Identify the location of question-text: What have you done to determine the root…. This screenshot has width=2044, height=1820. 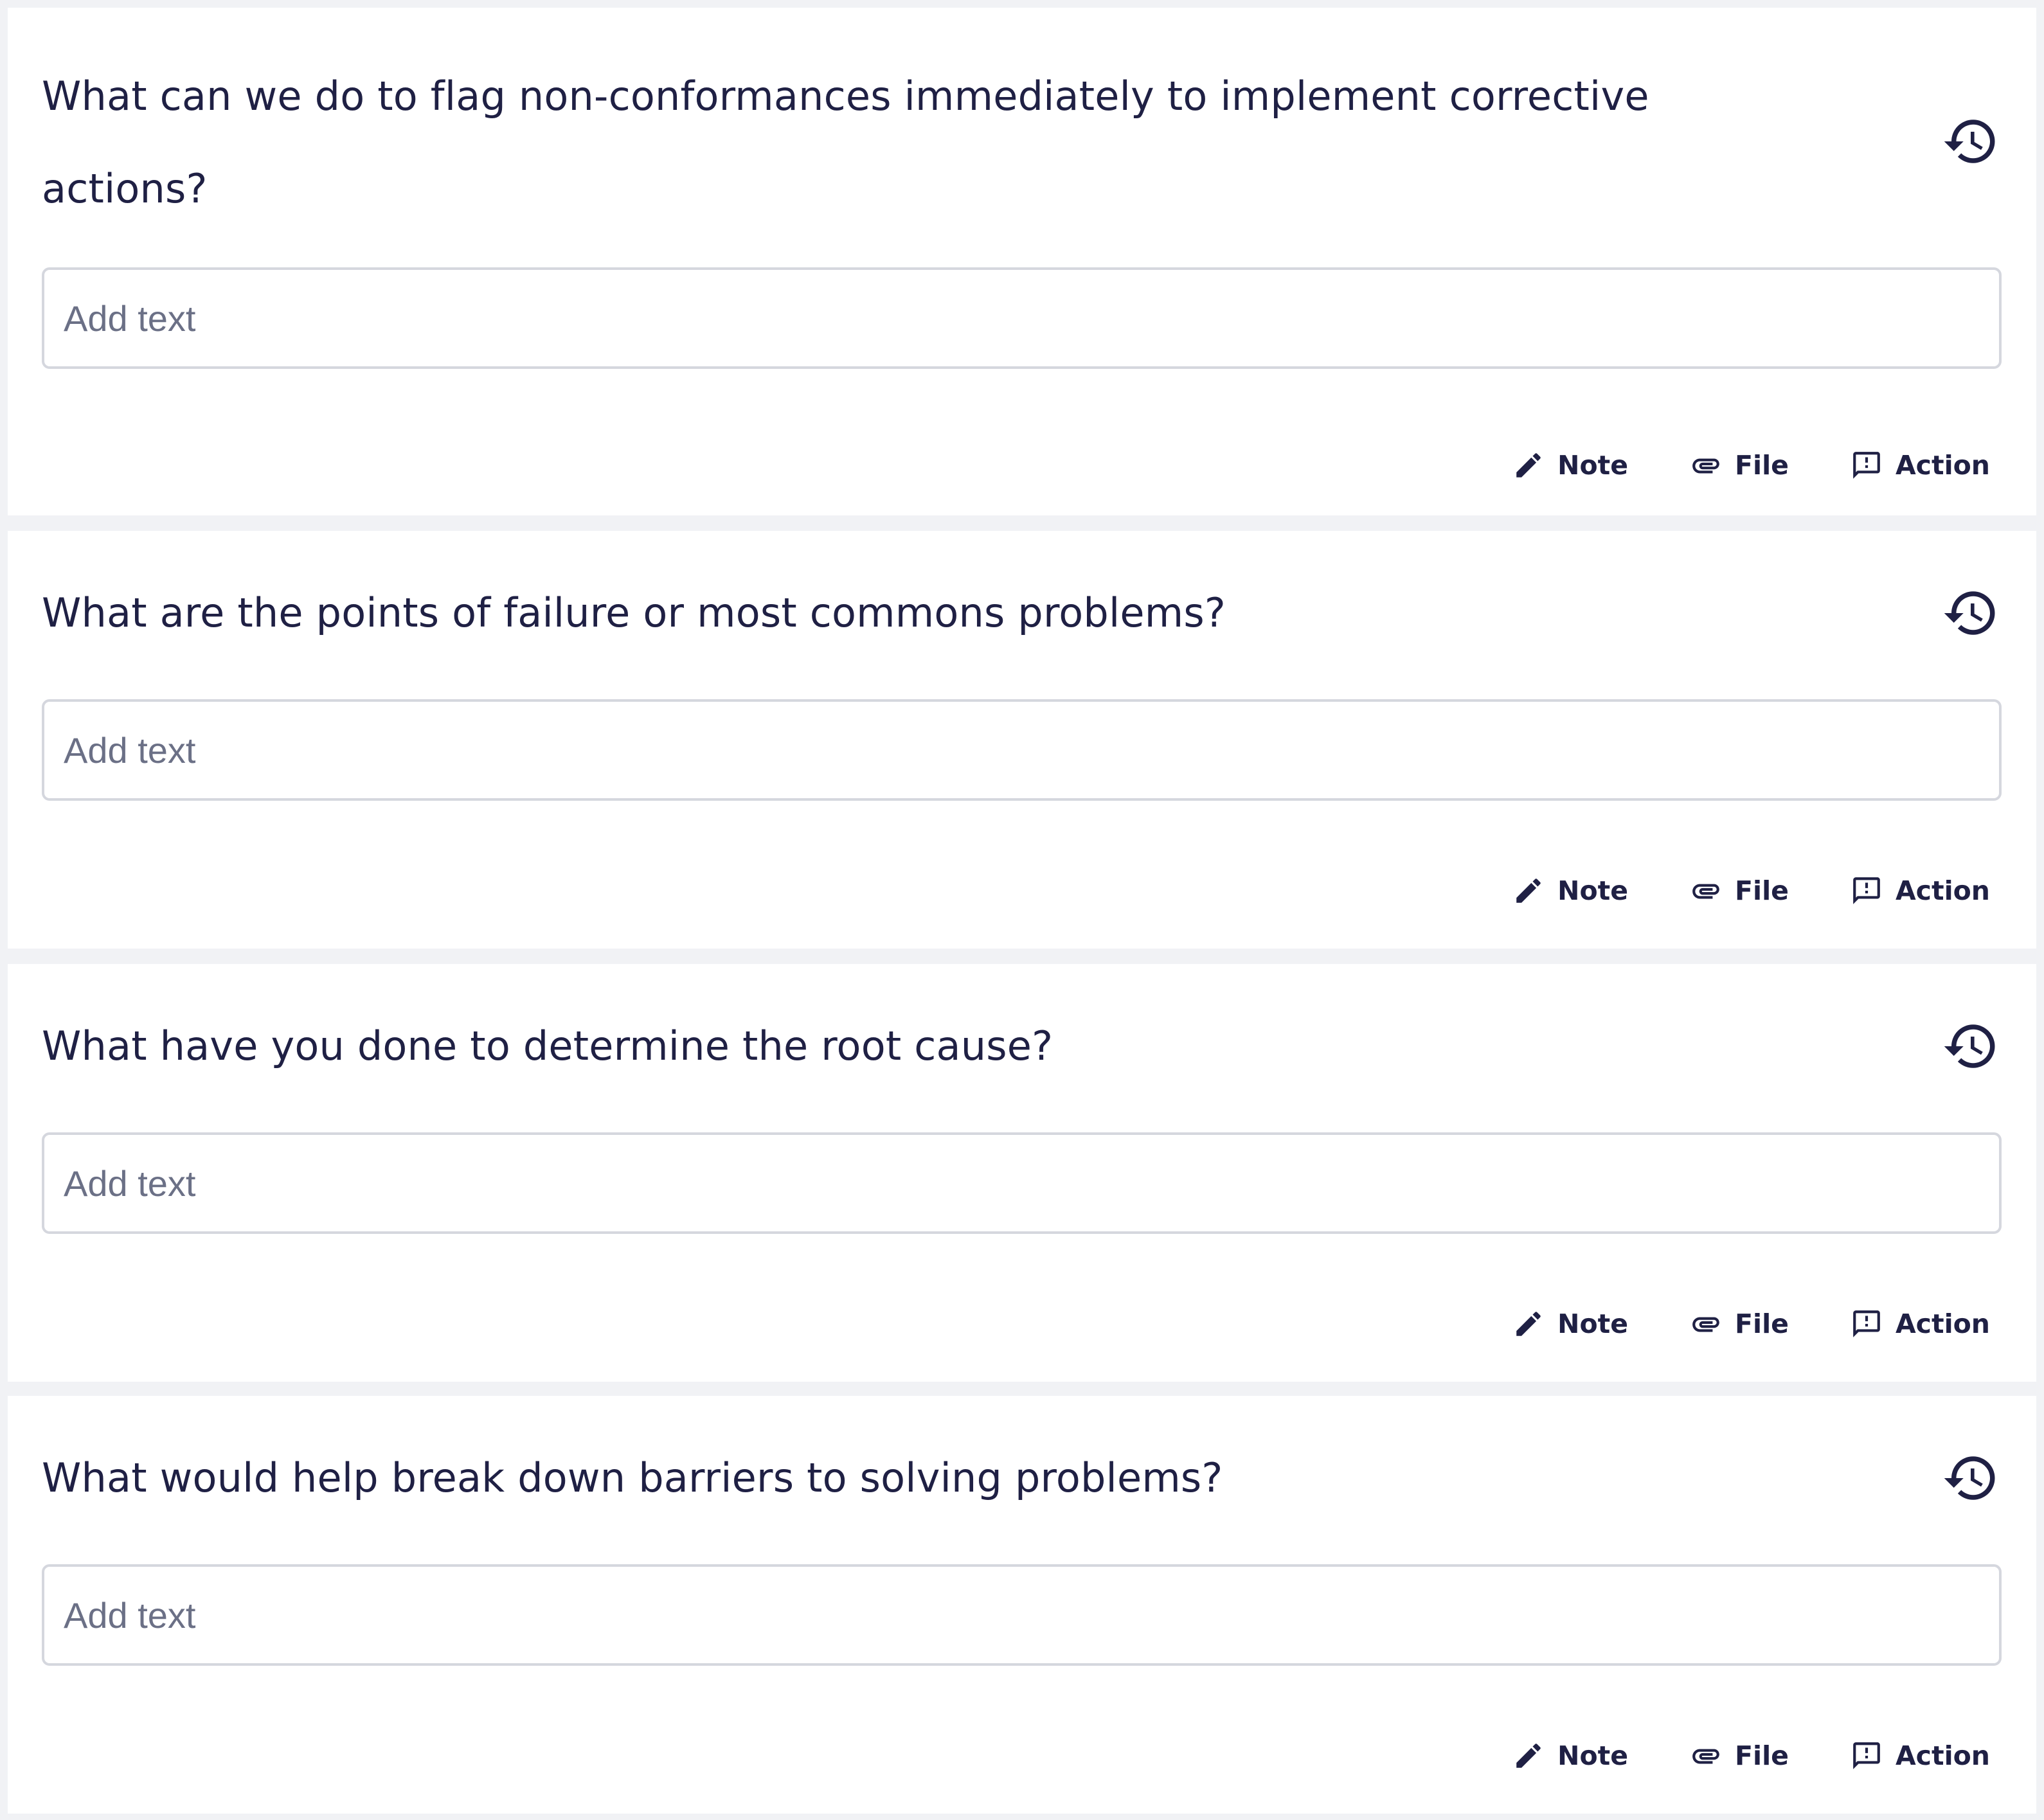
(547, 1045).